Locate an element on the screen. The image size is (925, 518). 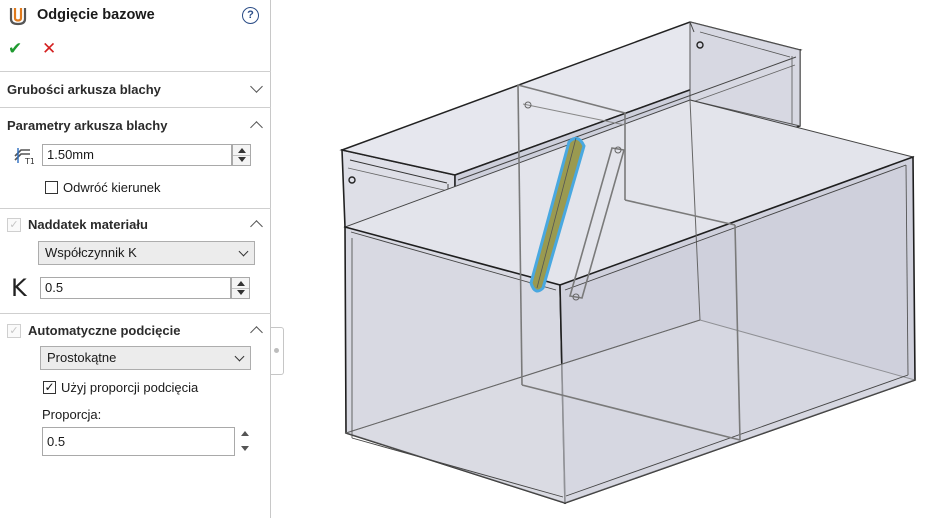
k-factor-input: 0.5 is located at coordinates (135, 288).